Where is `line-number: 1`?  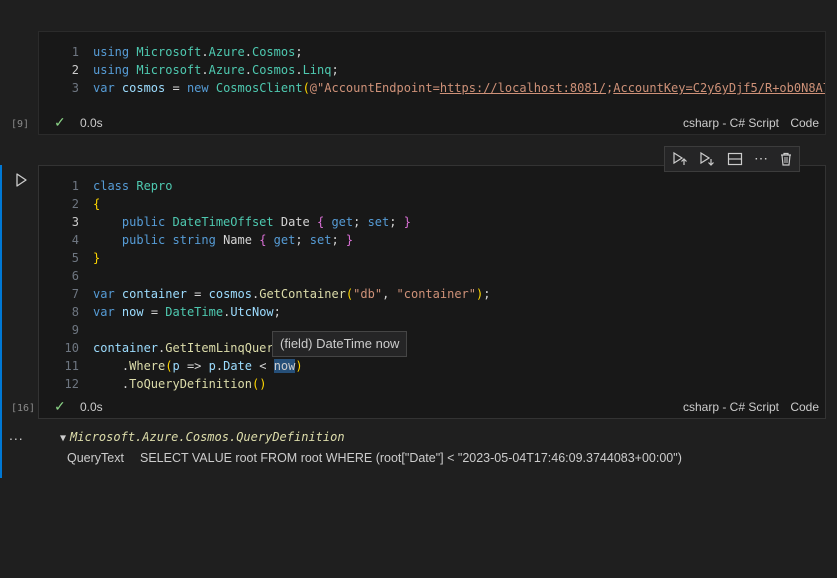 line-number: 1 is located at coordinates (75, 186).